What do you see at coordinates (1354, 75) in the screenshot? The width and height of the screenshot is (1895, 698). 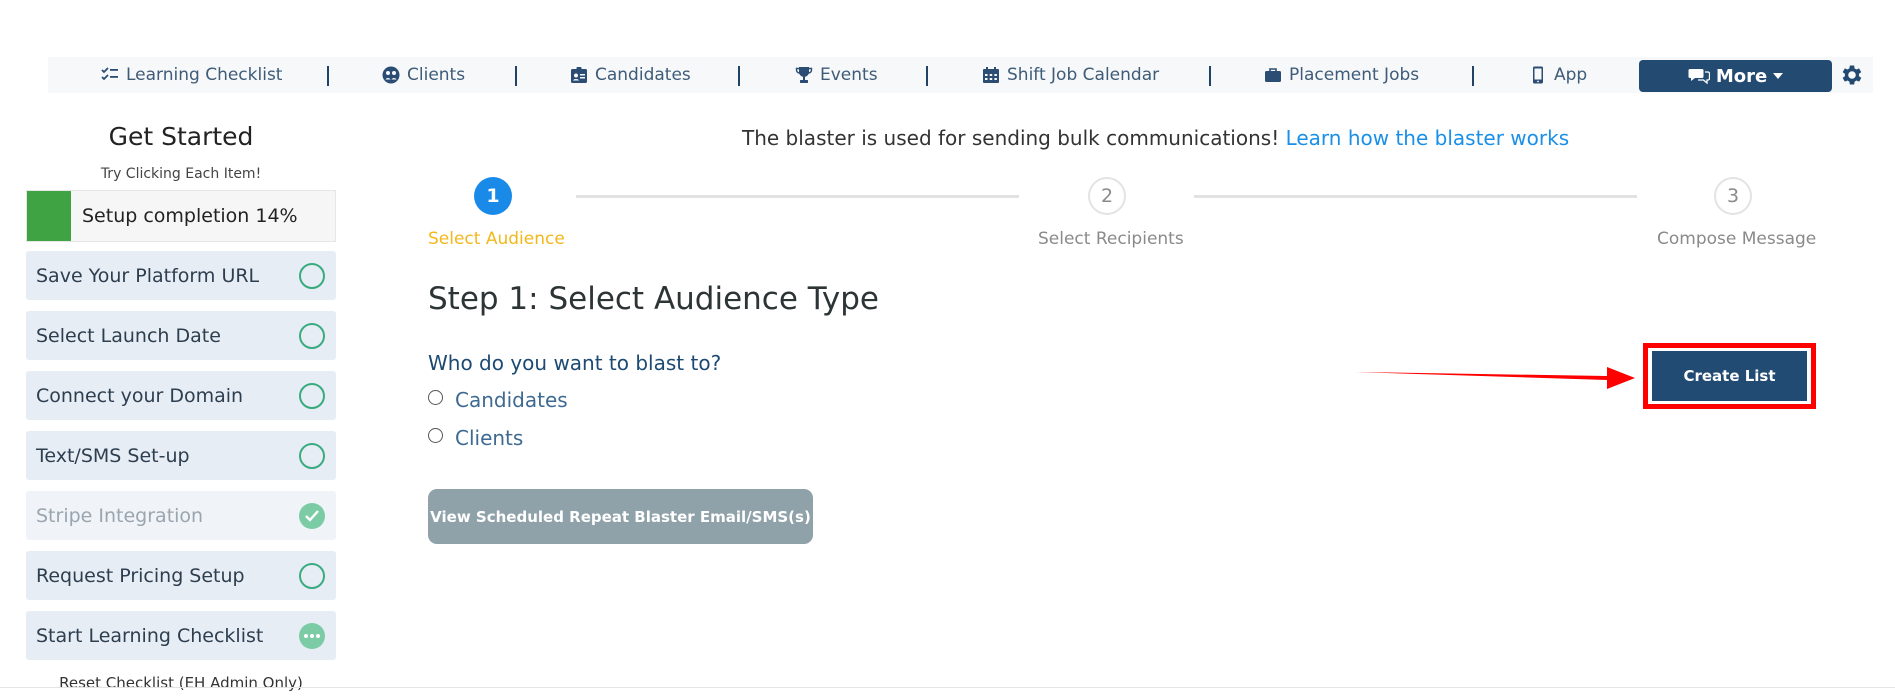 I see `nav-label: Placement Jobs` at bounding box center [1354, 75].